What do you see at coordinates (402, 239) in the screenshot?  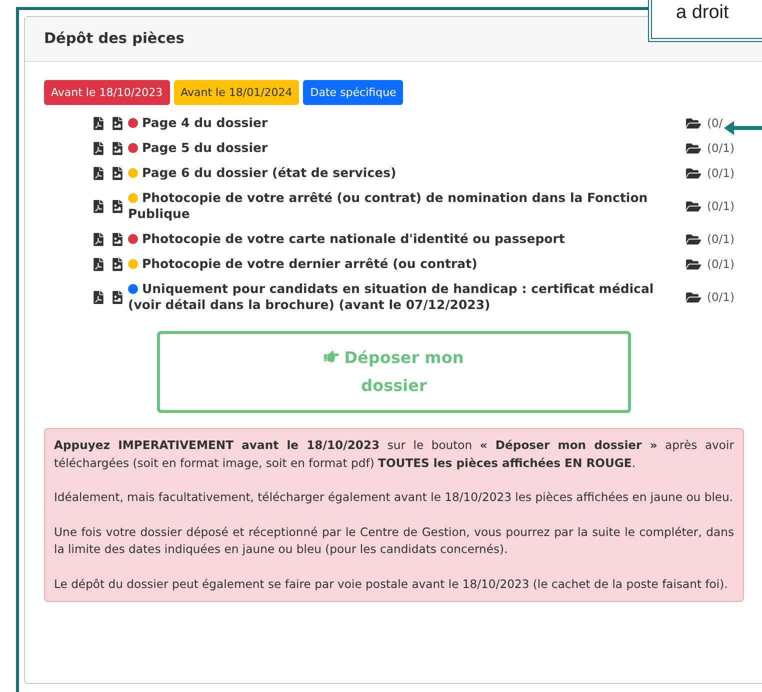 I see `document-label: Photocopie de votre carte nationale d'identité ou passeport` at bounding box center [402, 239].